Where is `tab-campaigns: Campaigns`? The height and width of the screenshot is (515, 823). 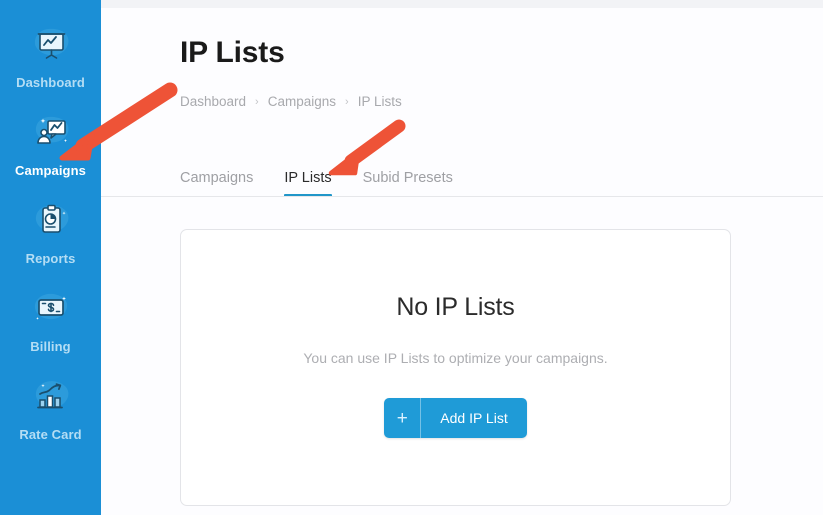
tab-campaigns: Campaigns is located at coordinates (216, 183).